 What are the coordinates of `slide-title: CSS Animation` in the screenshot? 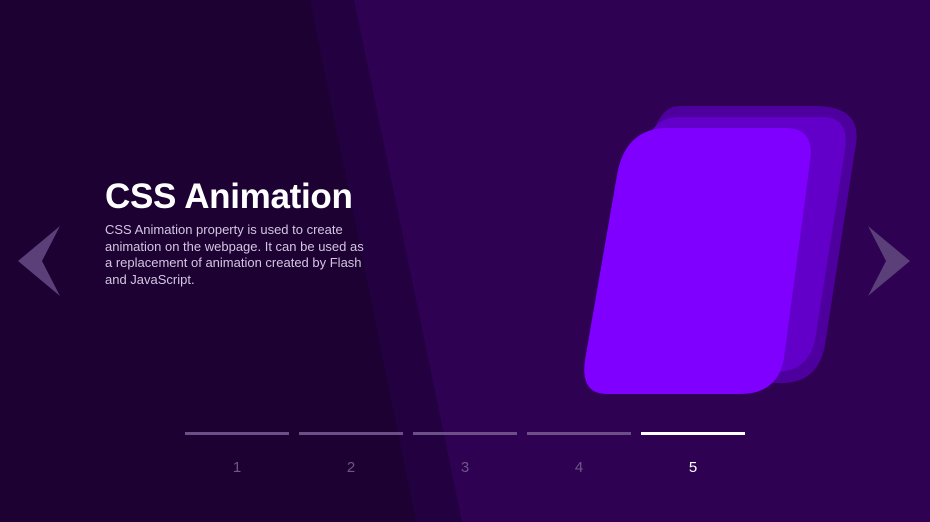 It's located at (229, 196).